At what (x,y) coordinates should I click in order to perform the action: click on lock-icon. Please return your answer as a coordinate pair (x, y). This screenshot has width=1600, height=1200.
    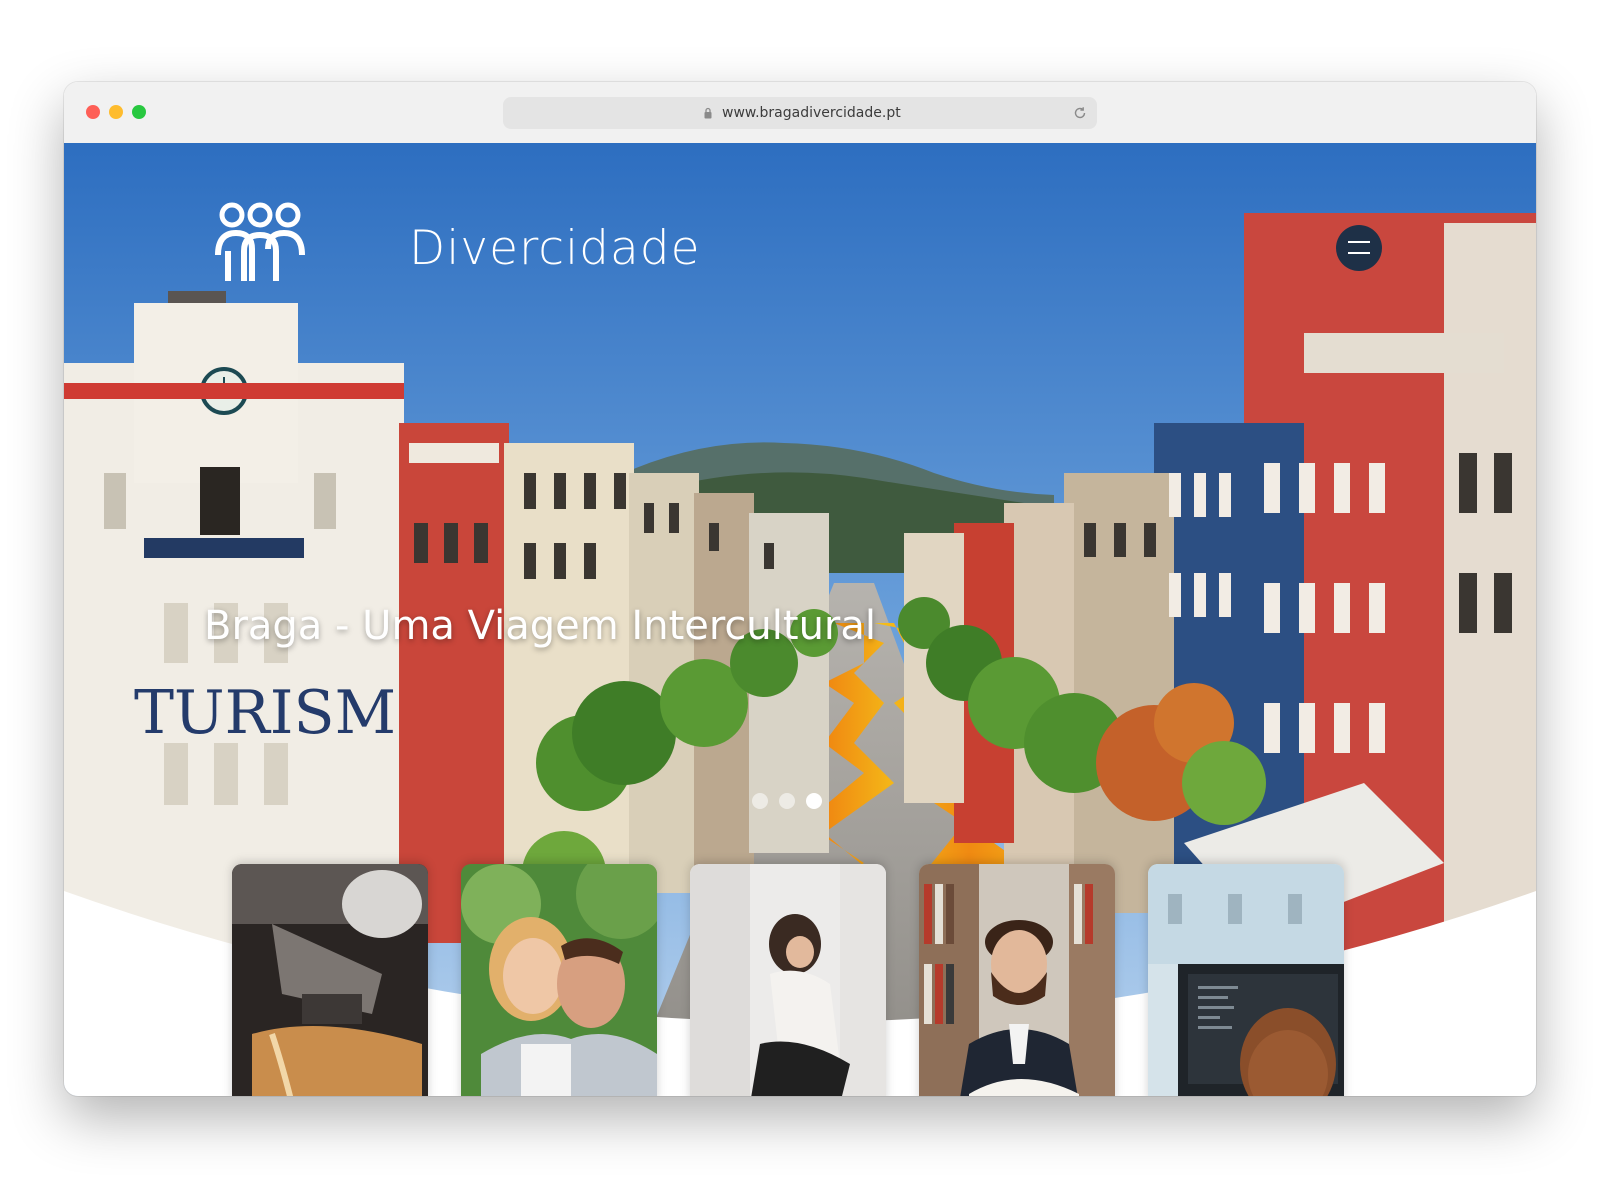
    Looking at the image, I should click on (708, 113).